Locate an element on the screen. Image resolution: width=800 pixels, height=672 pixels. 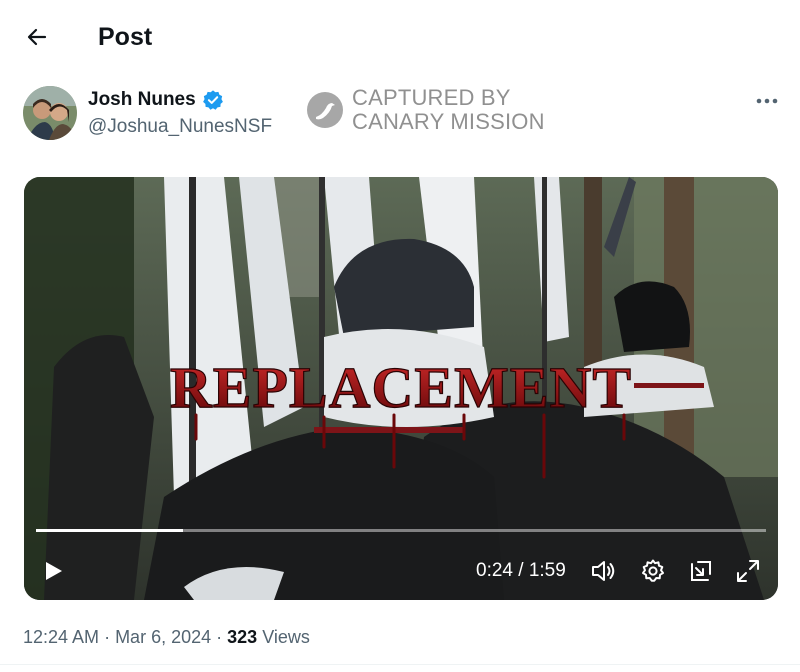
watermark-line-1: CAPTURED BY is located at coordinates (431, 97).